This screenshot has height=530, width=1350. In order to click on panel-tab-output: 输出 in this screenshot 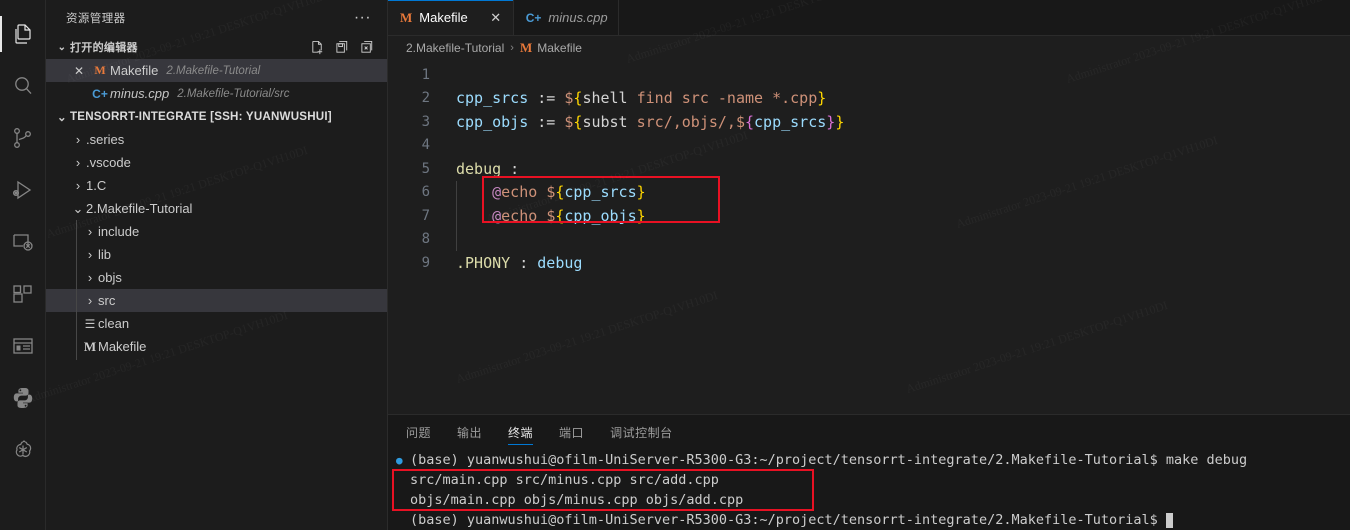, I will do `click(469, 432)`.